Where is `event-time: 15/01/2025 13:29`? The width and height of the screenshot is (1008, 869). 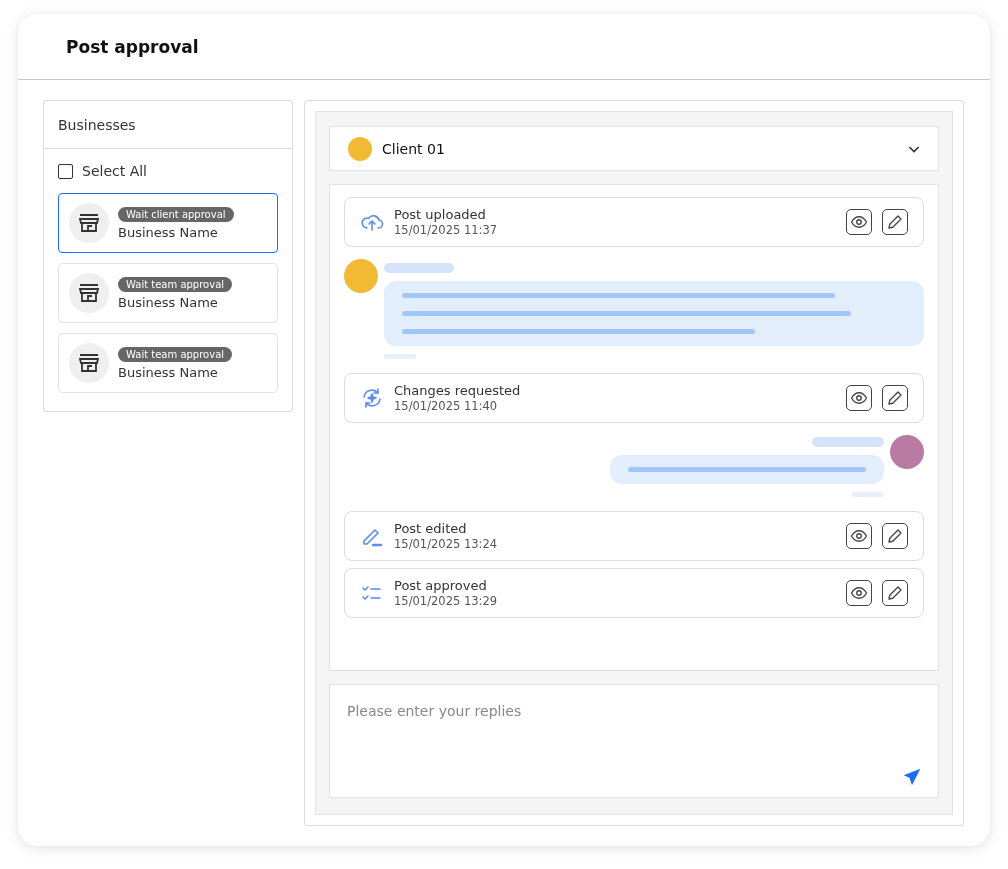
event-time: 15/01/2025 13:29 is located at coordinates (446, 601).